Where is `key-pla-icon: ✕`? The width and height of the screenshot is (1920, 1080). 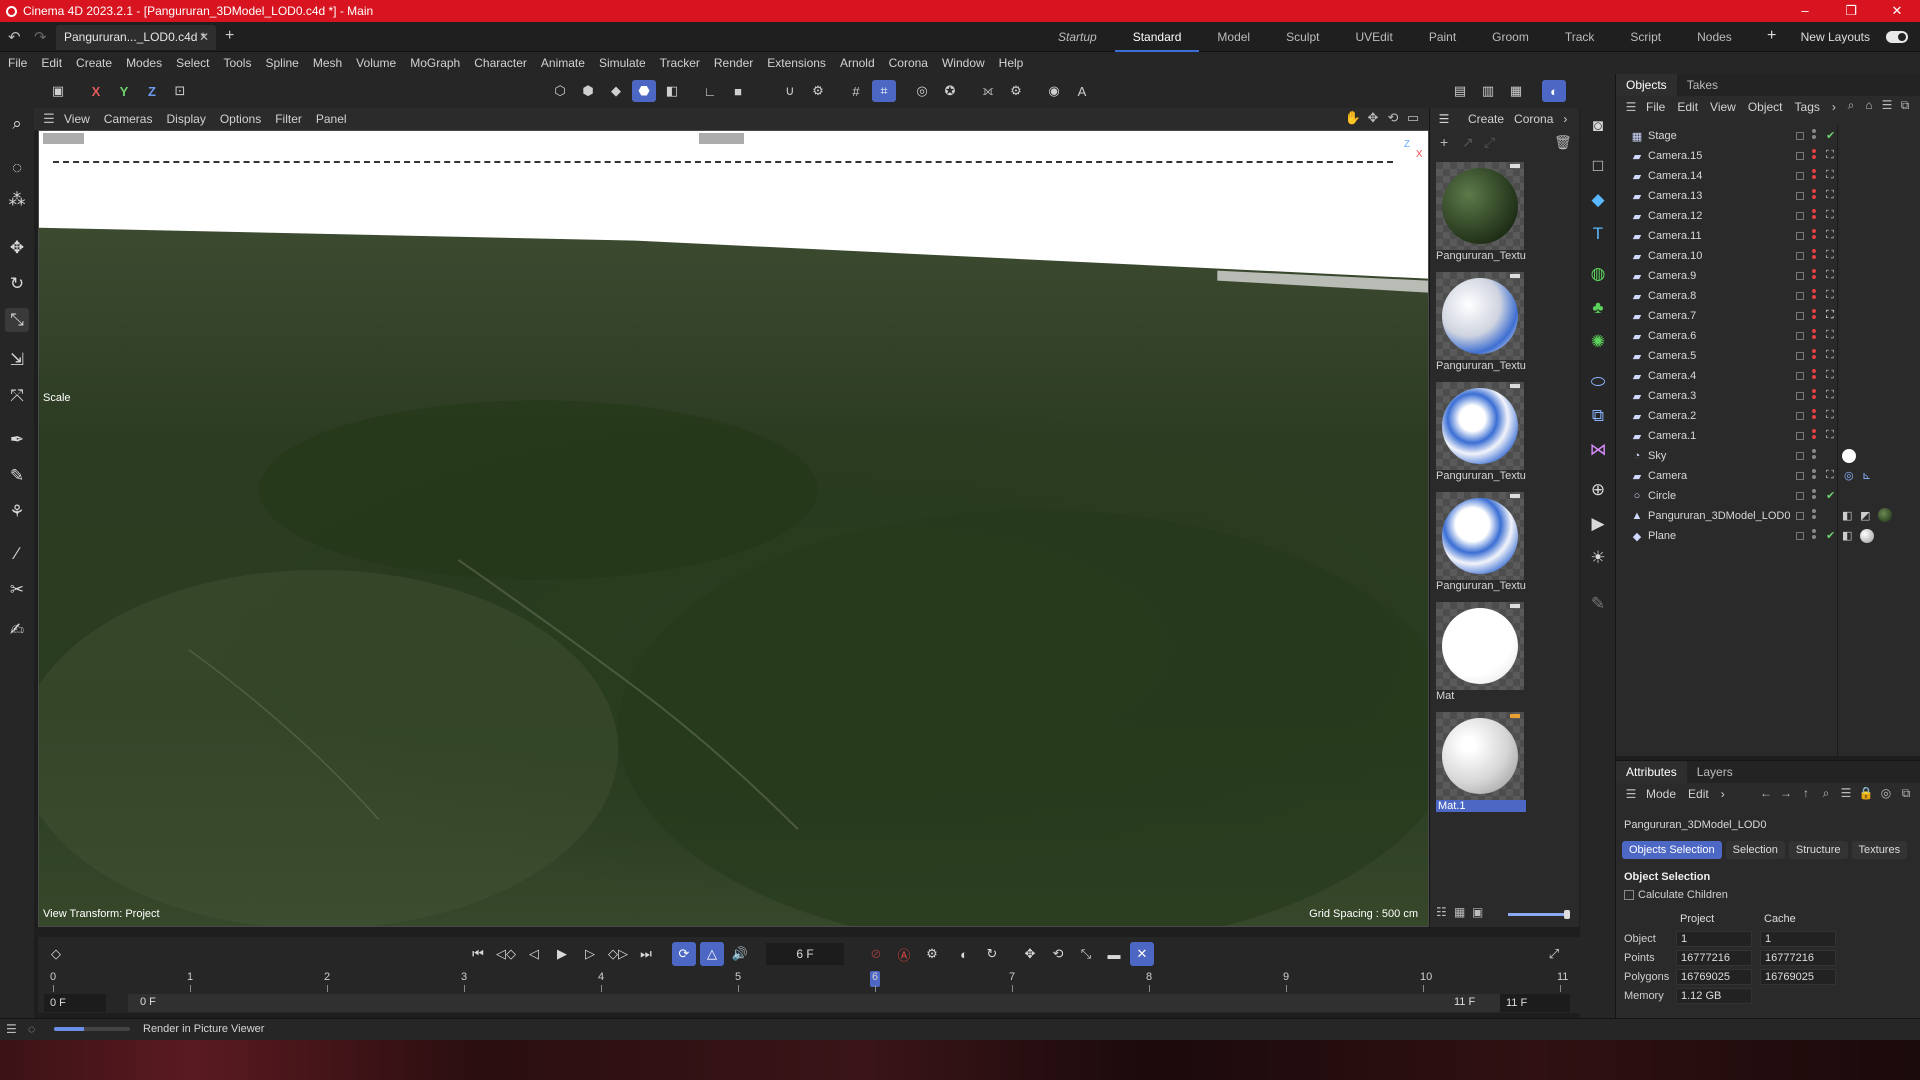
key-pla-icon: ✕ is located at coordinates (1142, 954).